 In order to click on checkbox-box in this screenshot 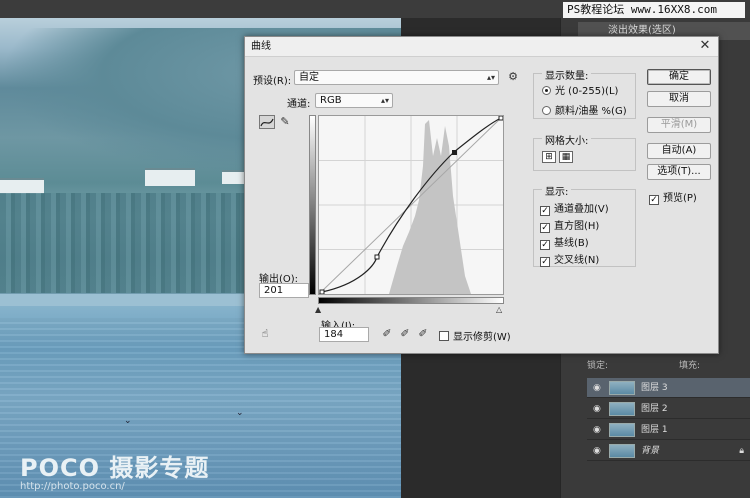, I will do `click(444, 336)`.